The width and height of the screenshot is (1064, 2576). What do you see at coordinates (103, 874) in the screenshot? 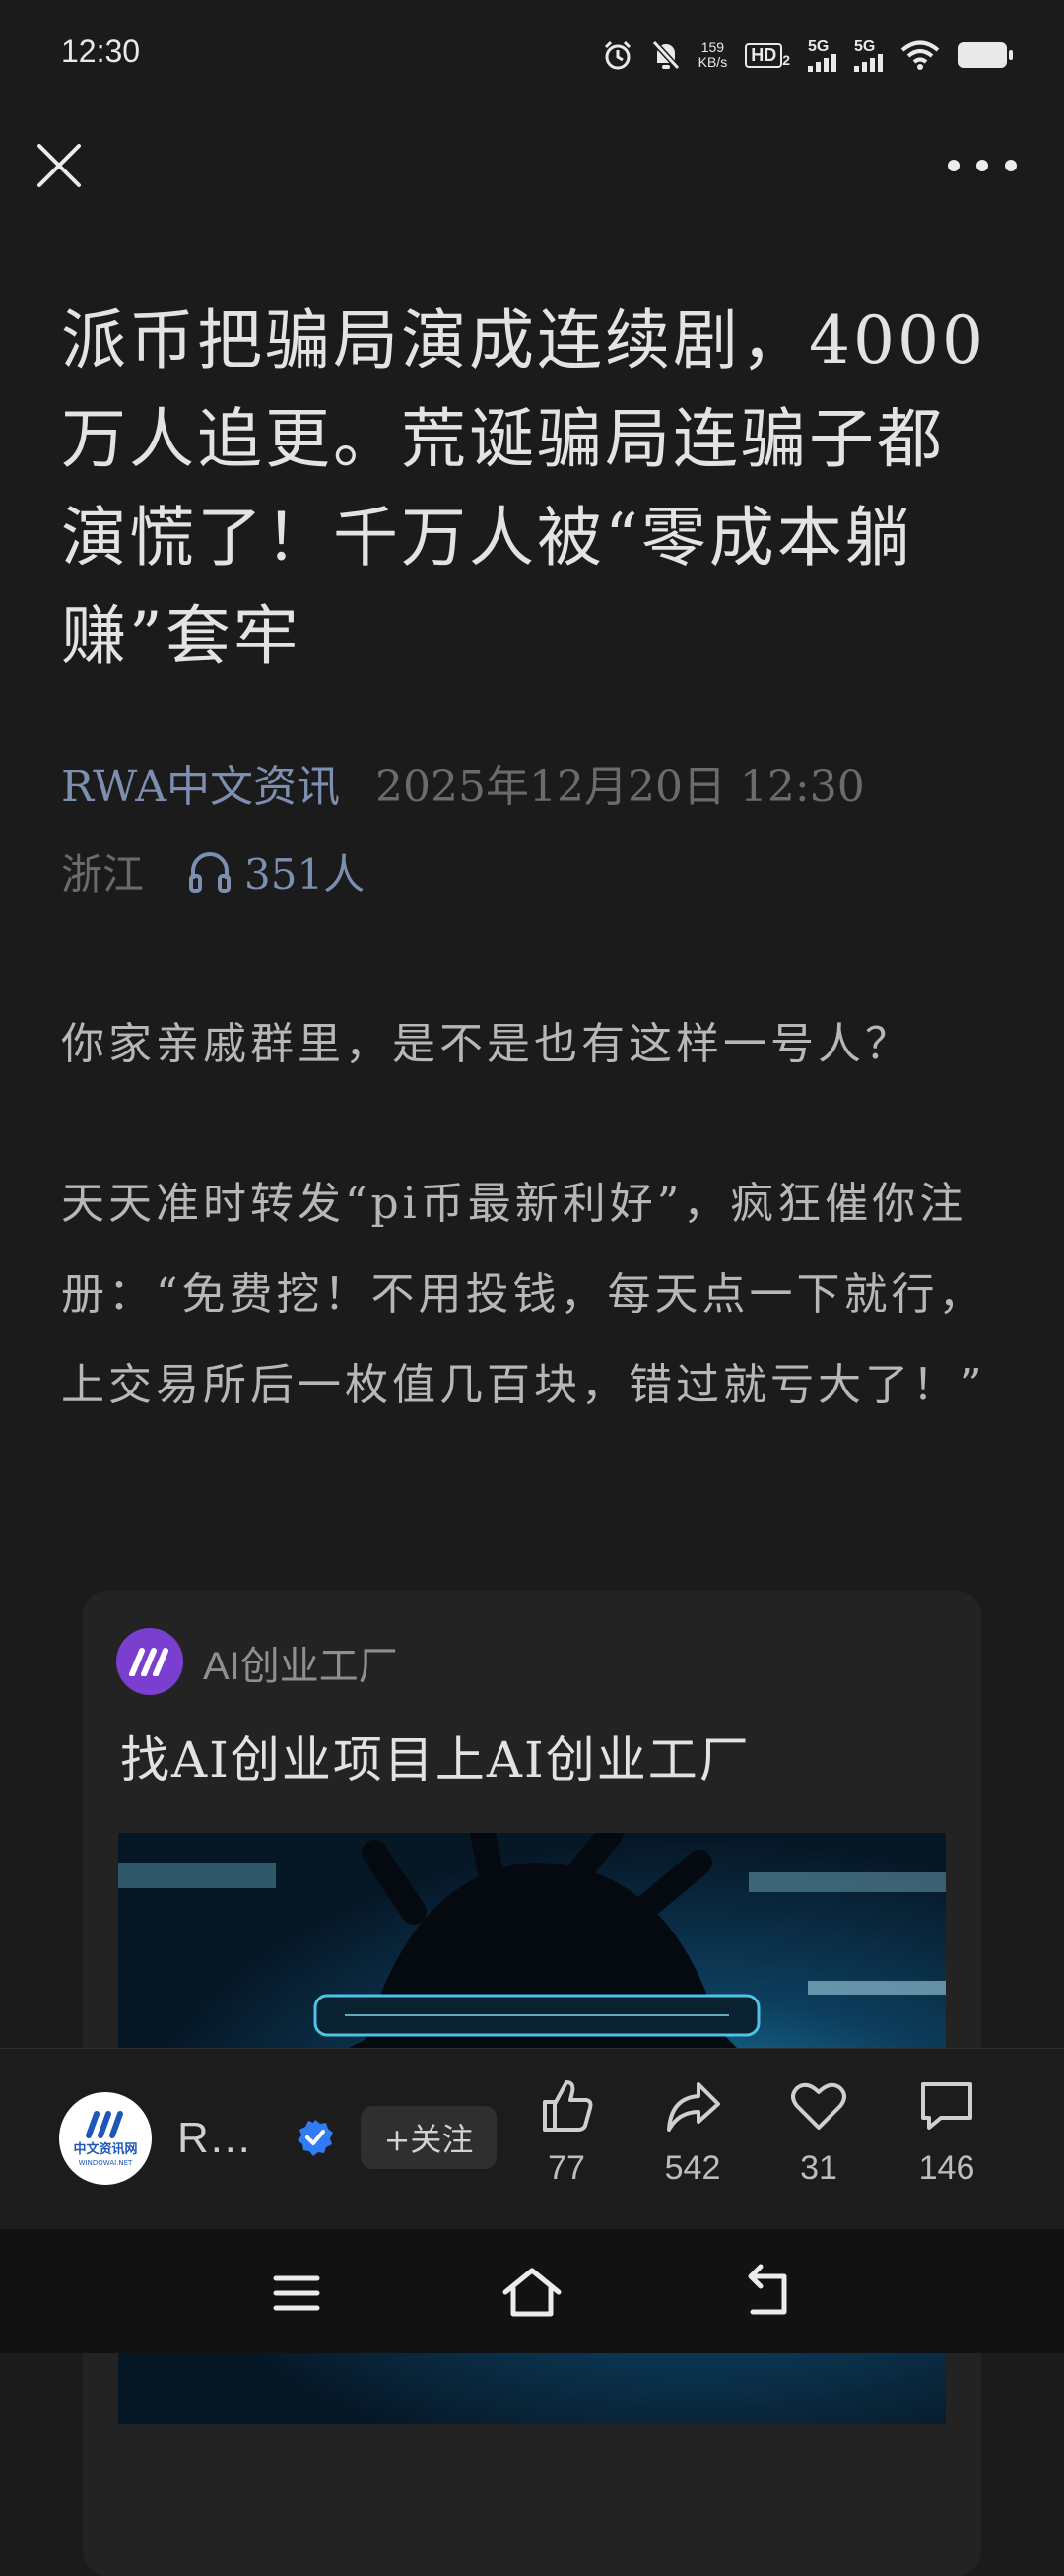
I see `region-label: 浙江` at bounding box center [103, 874].